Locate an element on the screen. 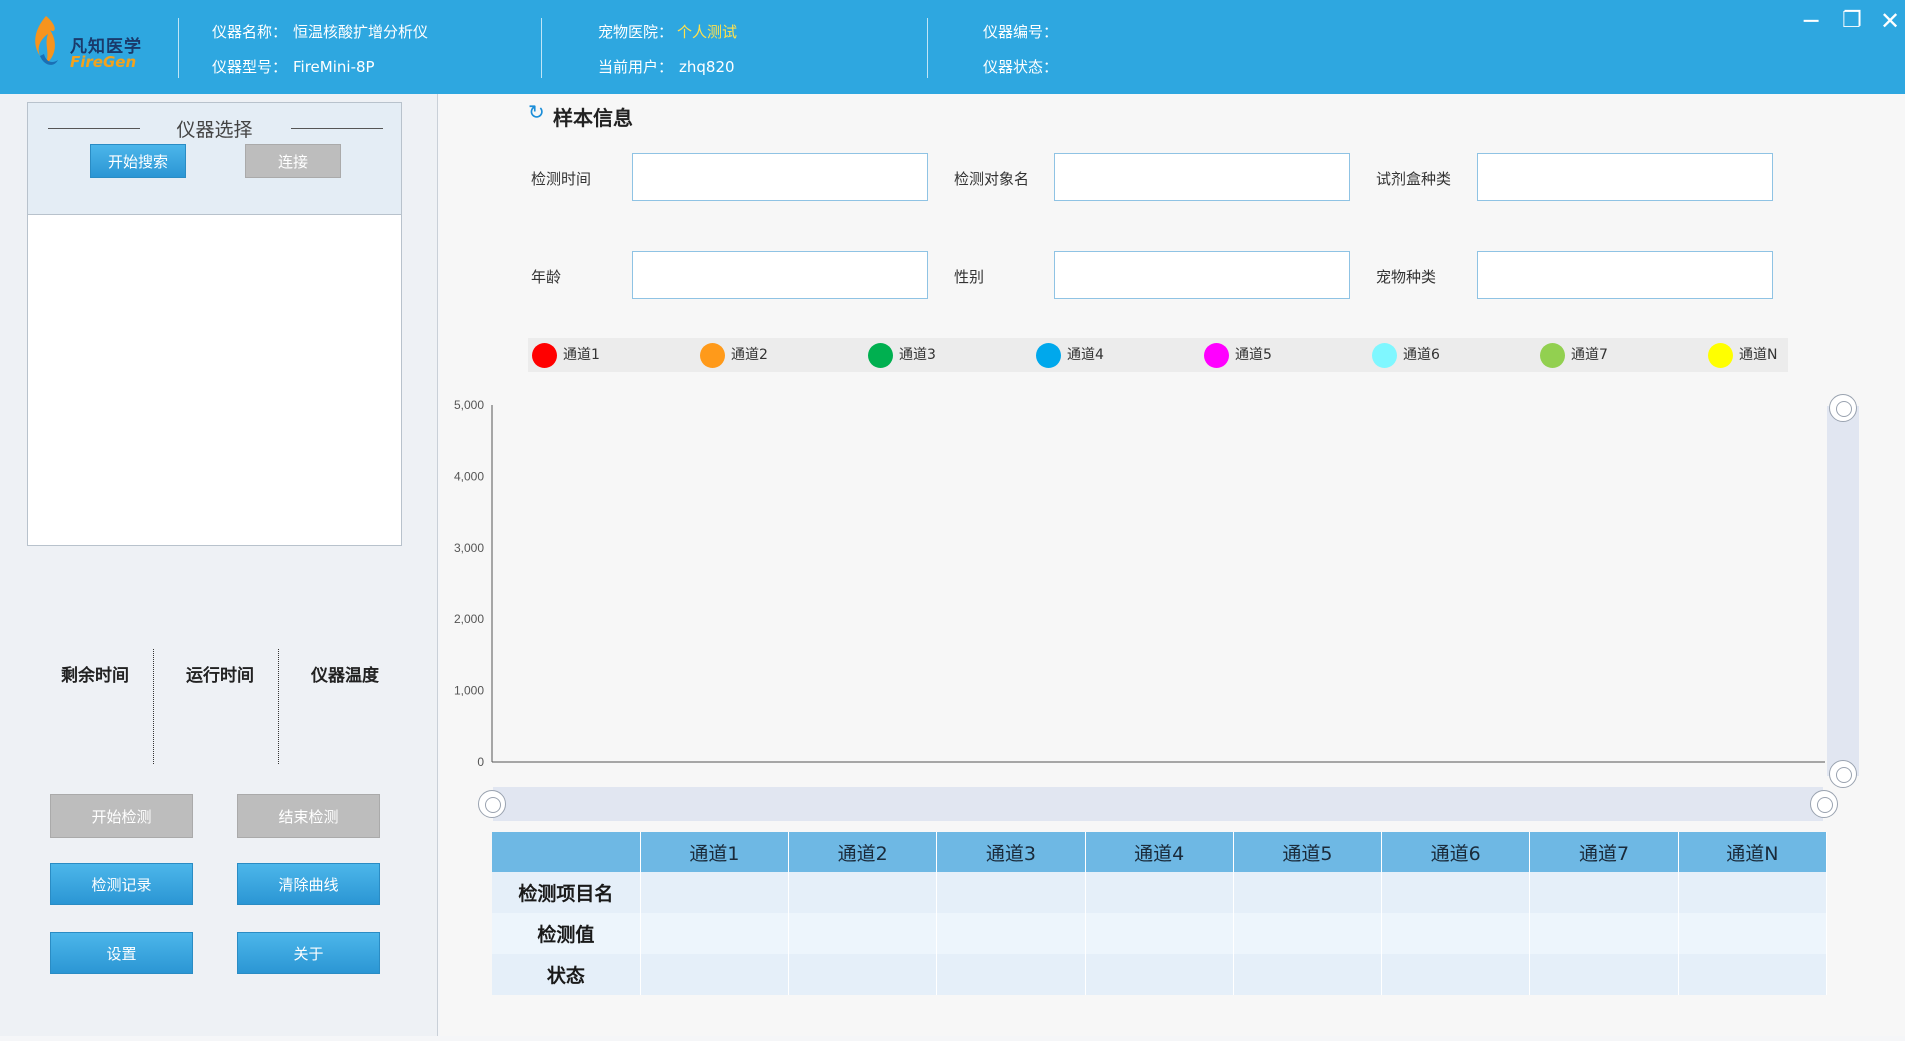 Image resolution: width=1905 pixels, height=1041 pixels. channel-2-dot-icon is located at coordinates (712, 355).